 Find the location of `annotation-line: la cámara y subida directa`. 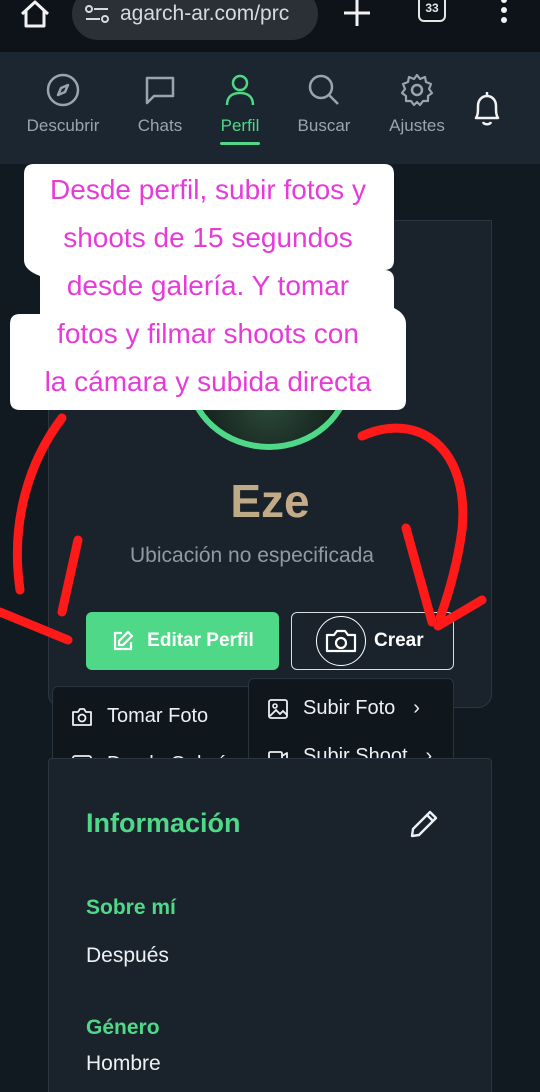

annotation-line: la cámara y subida directa is located at coordinates (208, 381).